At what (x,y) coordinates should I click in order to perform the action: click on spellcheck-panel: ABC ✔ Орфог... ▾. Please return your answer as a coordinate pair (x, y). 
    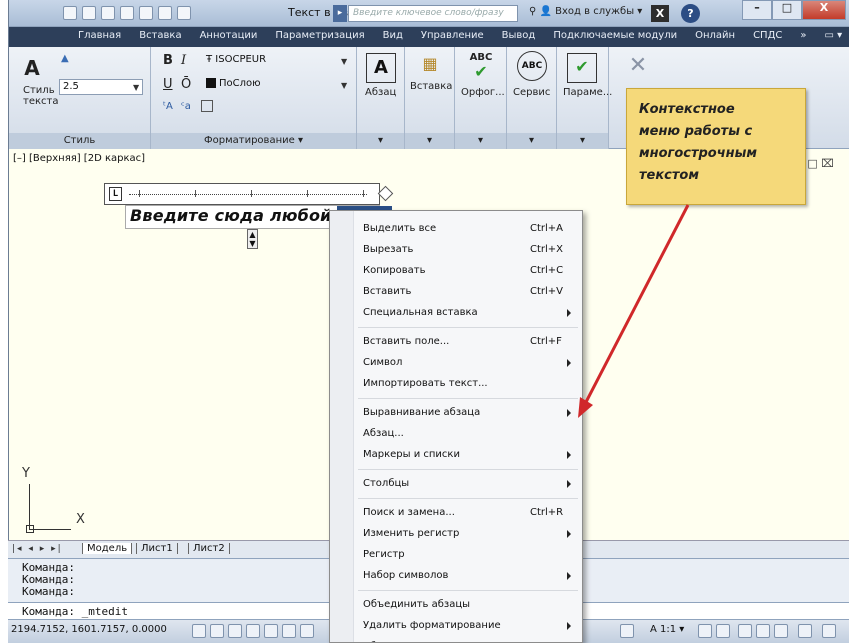
    Looking at the image, I should click on (481, 98).